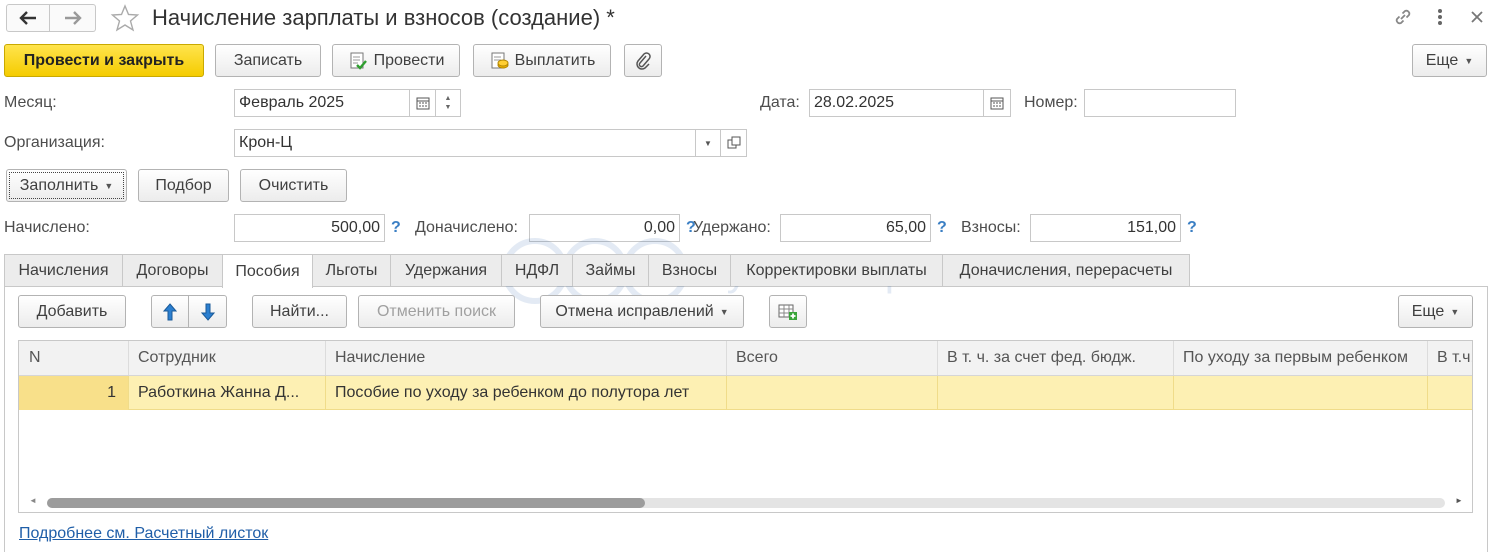 This screenshot has height=552, width=1496. What do you see at coordinates (788, 311) in the screenshot?
I see `add-table-button` at bounding box center [788, 311].